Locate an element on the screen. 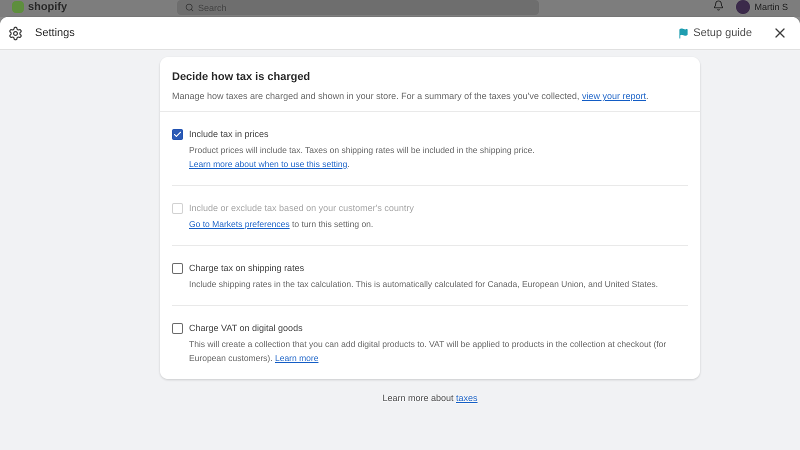 The image size is (800, 450). logo-icon is located at coordinates (18, 7).